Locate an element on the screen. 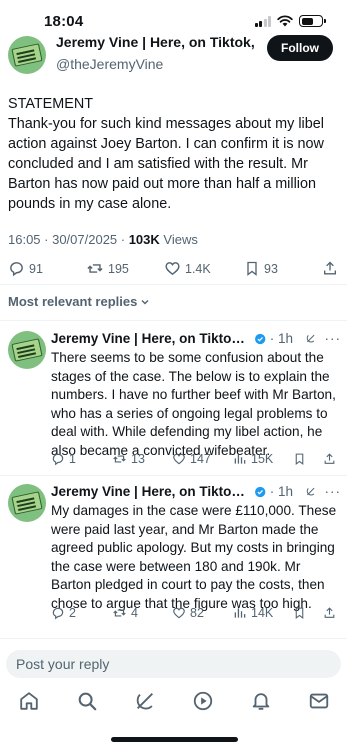 The height and width of the screenshot is (750, 347). views-count: 14K is located at coordinates (262, 613).